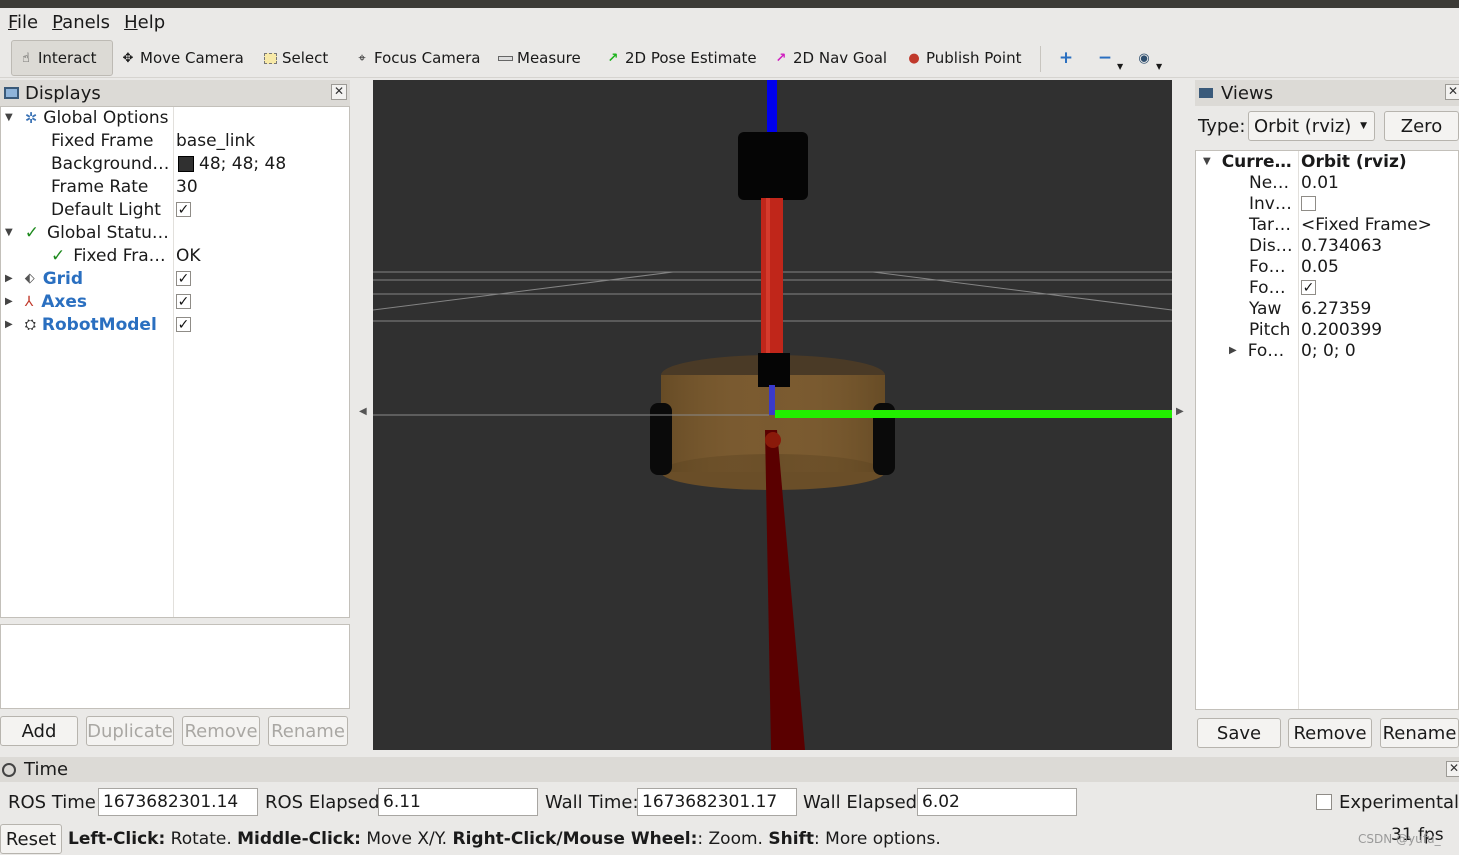  I want to click on displays-panel-header: Displays ✕, so click(175, 93).